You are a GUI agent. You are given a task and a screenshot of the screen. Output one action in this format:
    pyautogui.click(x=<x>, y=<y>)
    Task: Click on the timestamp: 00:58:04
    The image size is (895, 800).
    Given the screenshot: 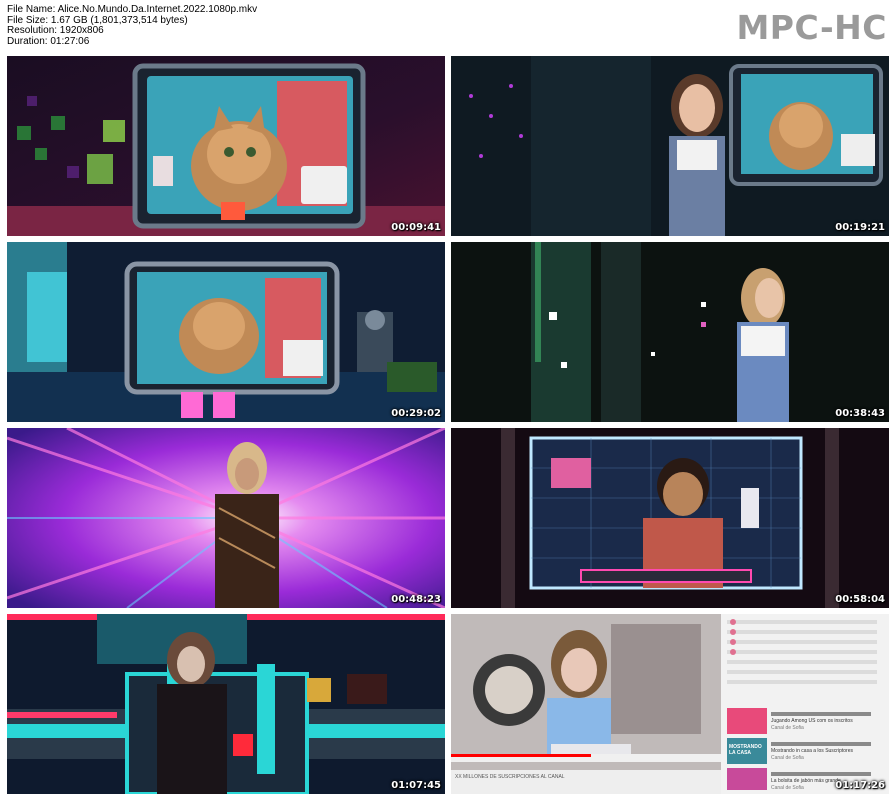 What is the action you would take?
    pyautogui.click(x=860, y=599)
    